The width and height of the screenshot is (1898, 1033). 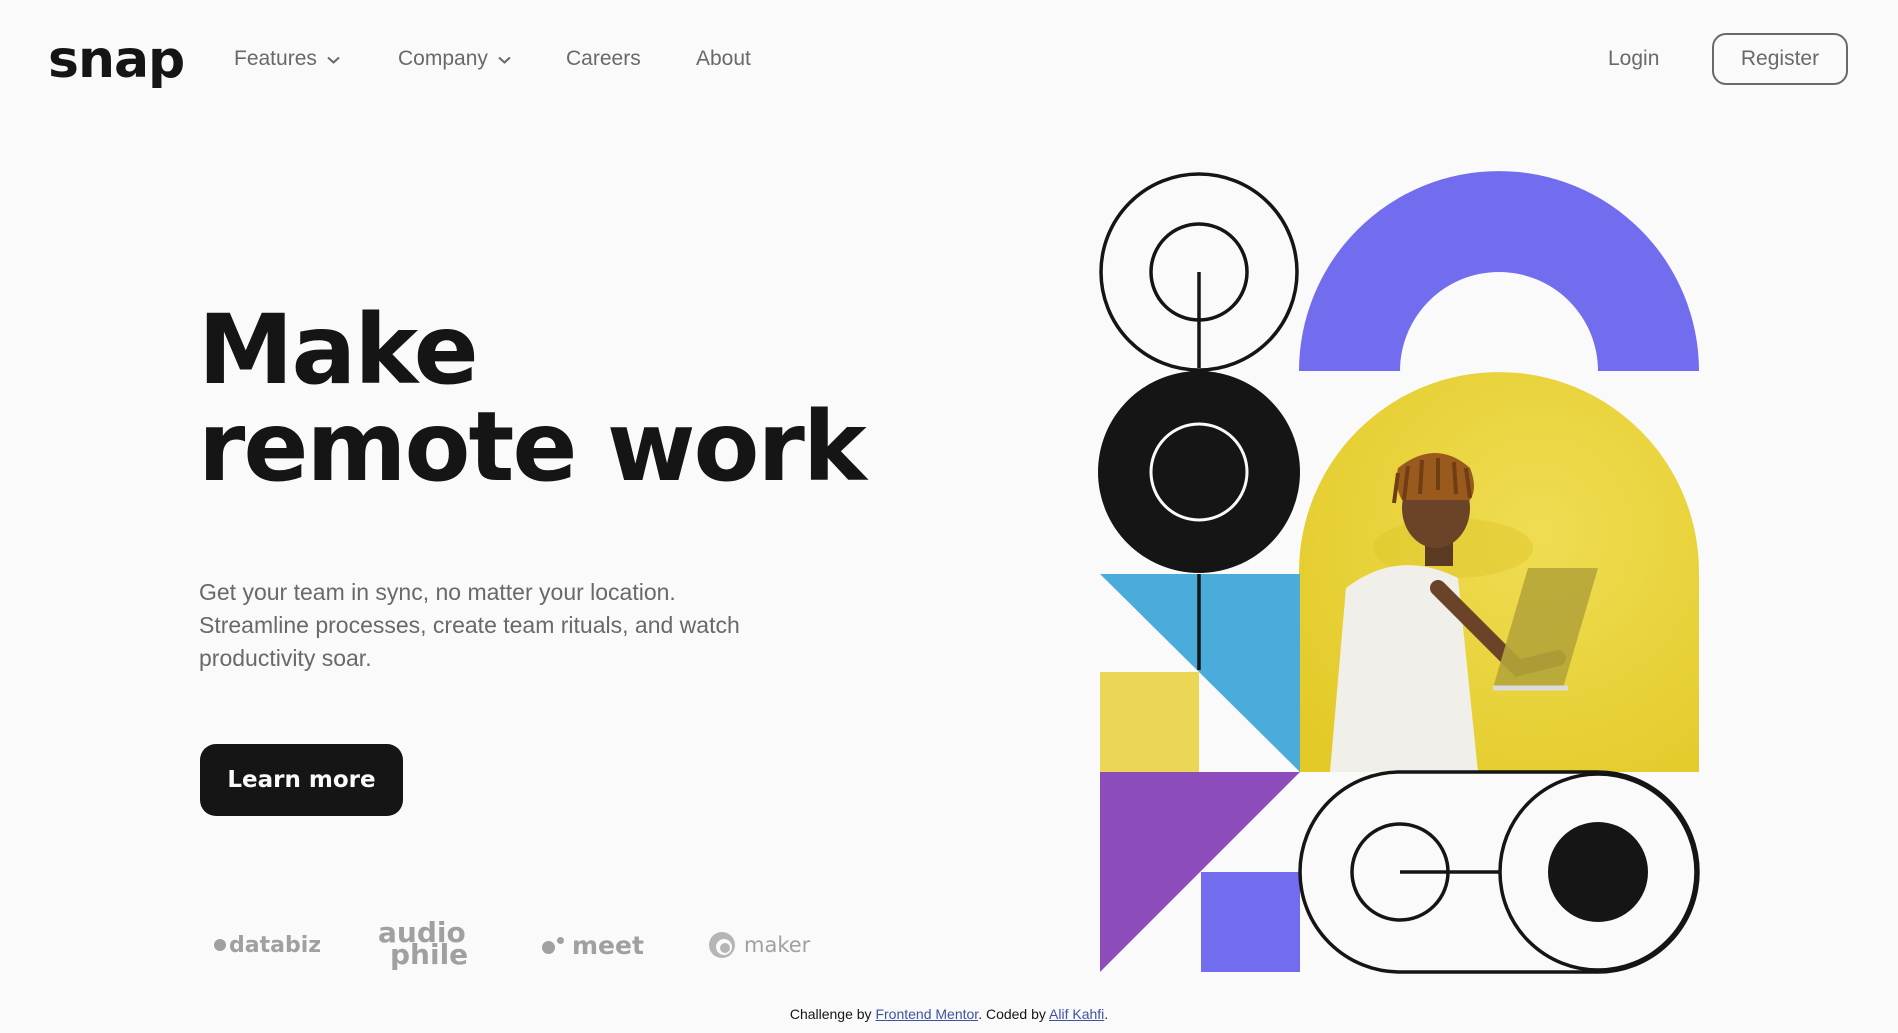 What do you see at coordinates (116, 60) in the screenshot?
I see `snap-logo: snap` at bounding box center [116, 60].